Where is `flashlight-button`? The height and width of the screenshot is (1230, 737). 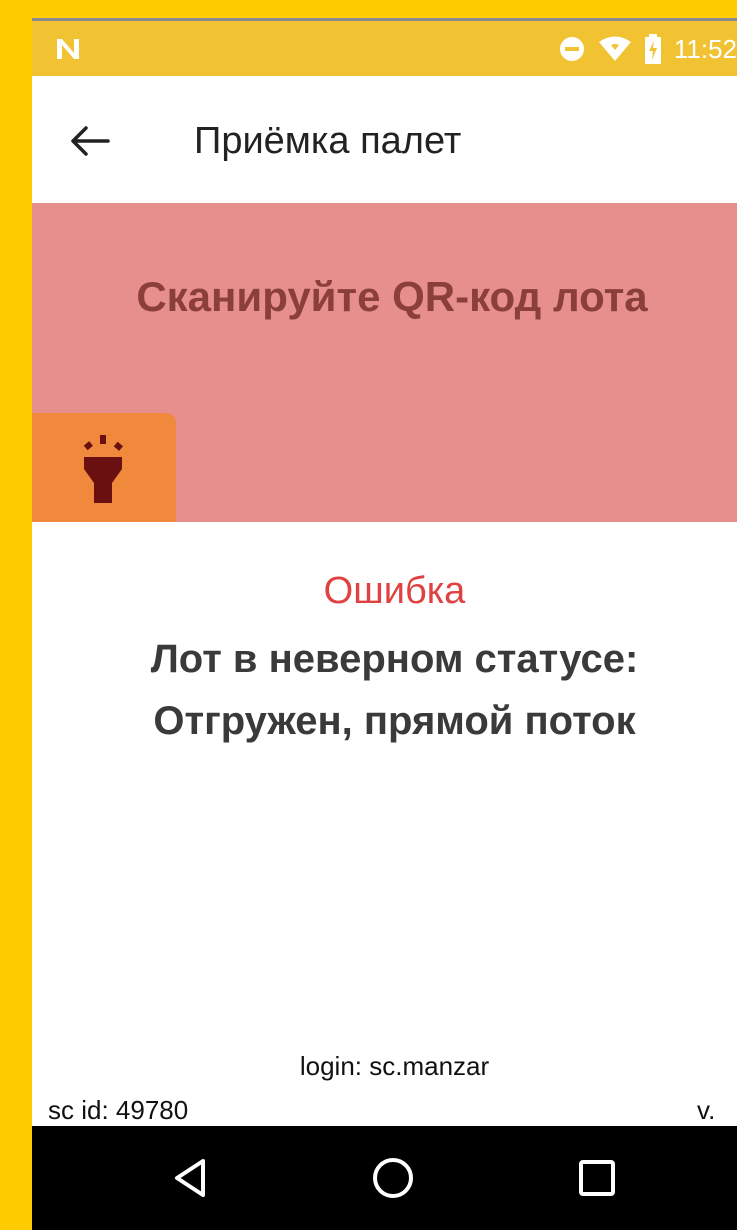 flashlight-button is located at coordinates (104, 467).